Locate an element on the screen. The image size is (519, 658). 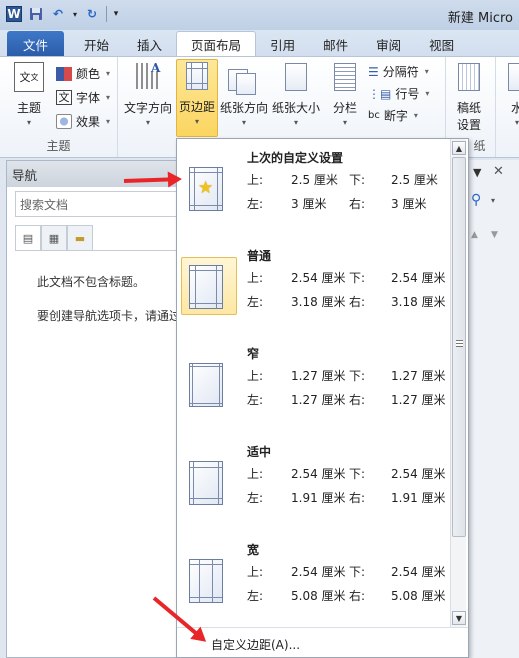
save-icon is located at coordinates (36, 14).